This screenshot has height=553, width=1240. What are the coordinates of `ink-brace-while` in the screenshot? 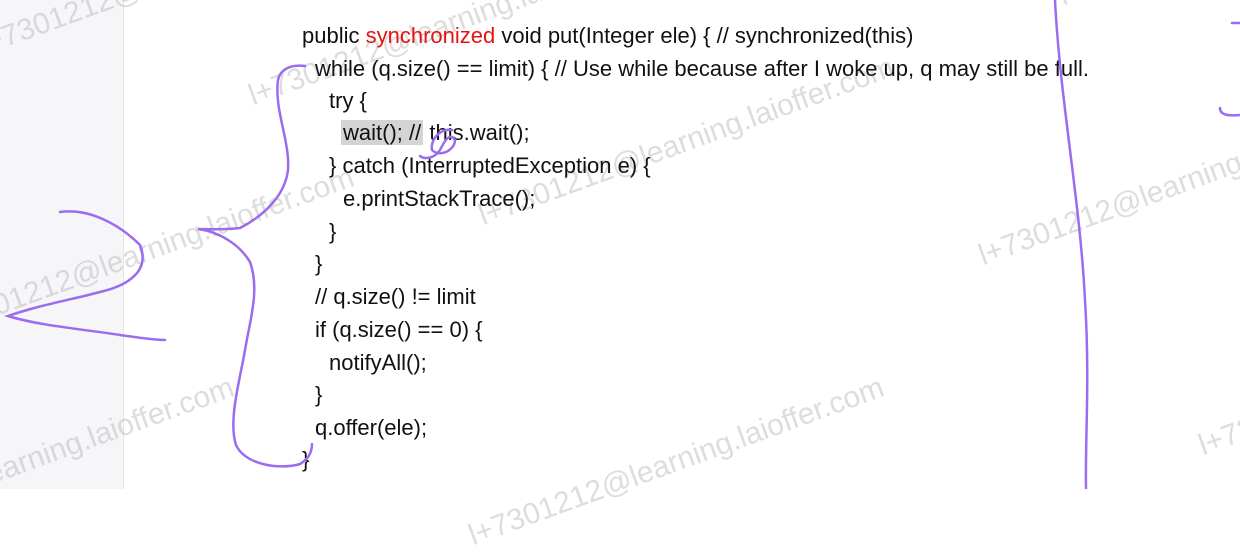 It's located at (255, 266).